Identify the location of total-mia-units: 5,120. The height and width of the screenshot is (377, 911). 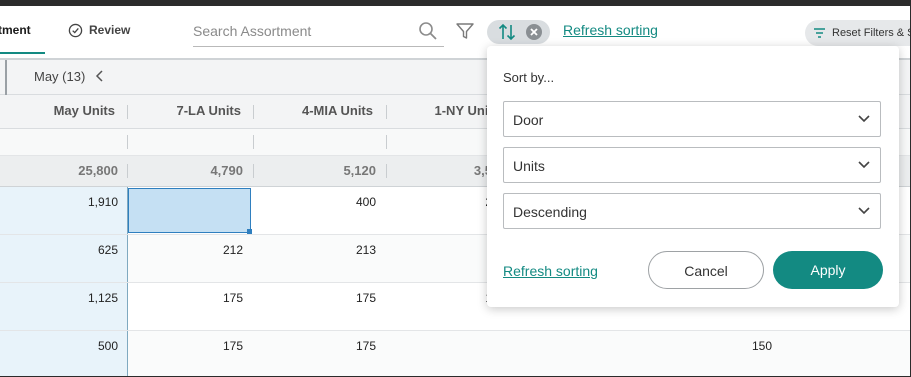
(359, 170).